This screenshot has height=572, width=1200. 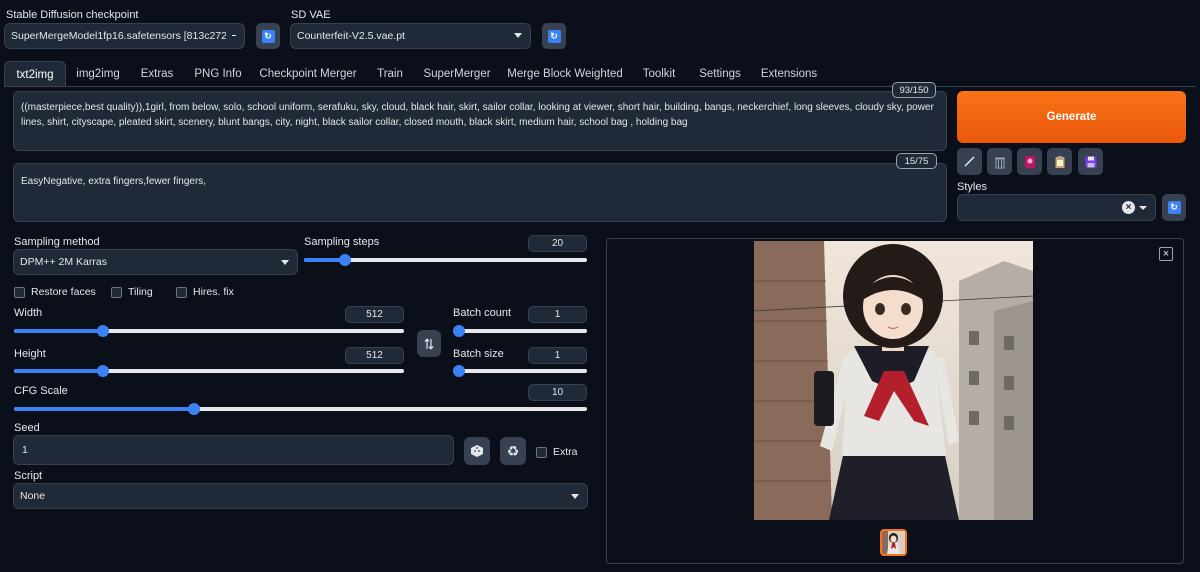 I want to click on cfg-scale-label: CFG Scale, so click(x=41, y=391).